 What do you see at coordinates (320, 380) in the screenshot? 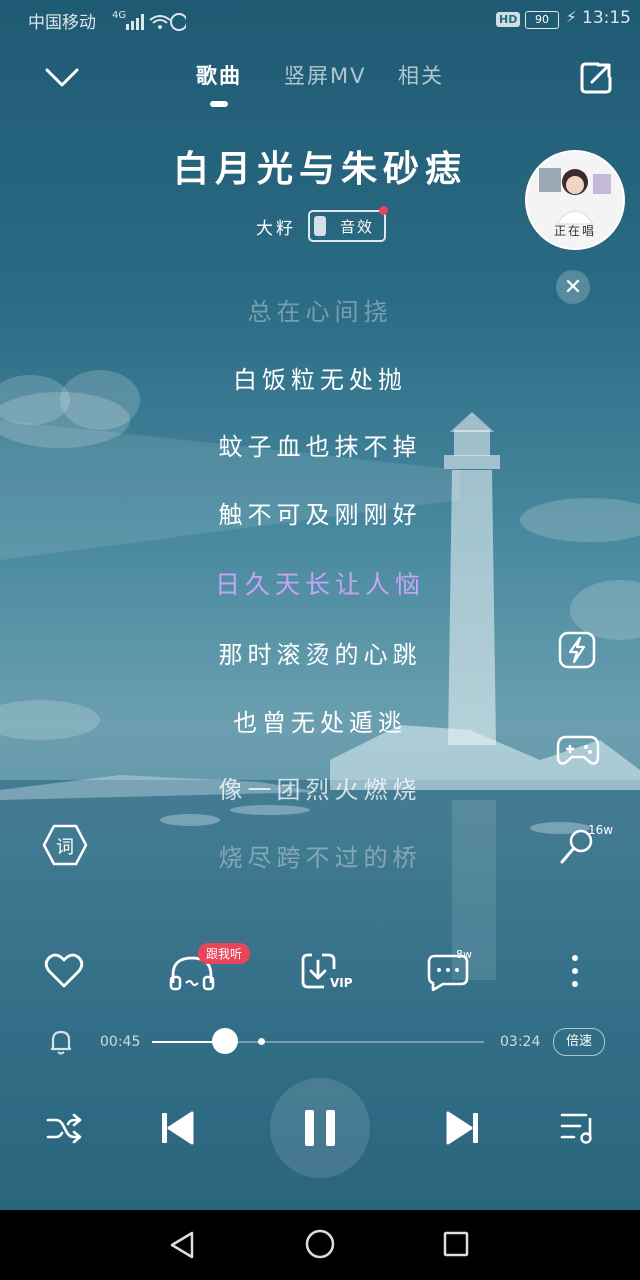
I see `lyric-line: 白饭粒无处抛` at bounding box center [320, 380].